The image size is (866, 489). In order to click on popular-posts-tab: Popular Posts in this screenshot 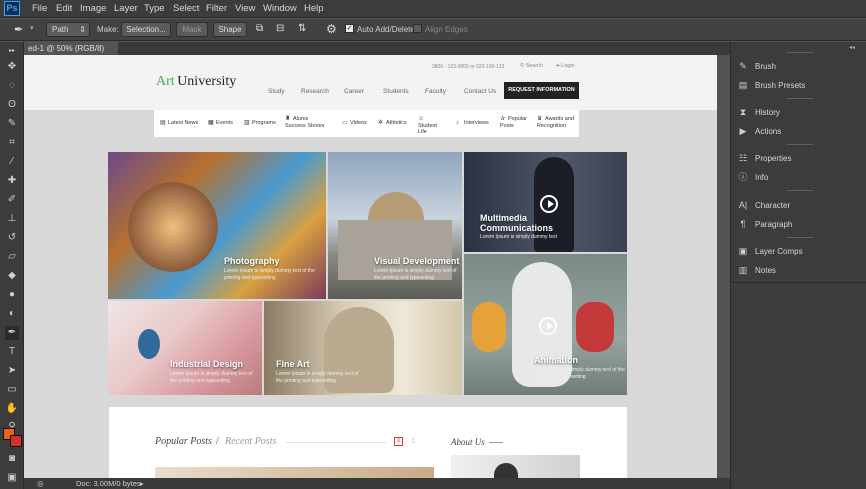, I will do `click(183, 441)`.